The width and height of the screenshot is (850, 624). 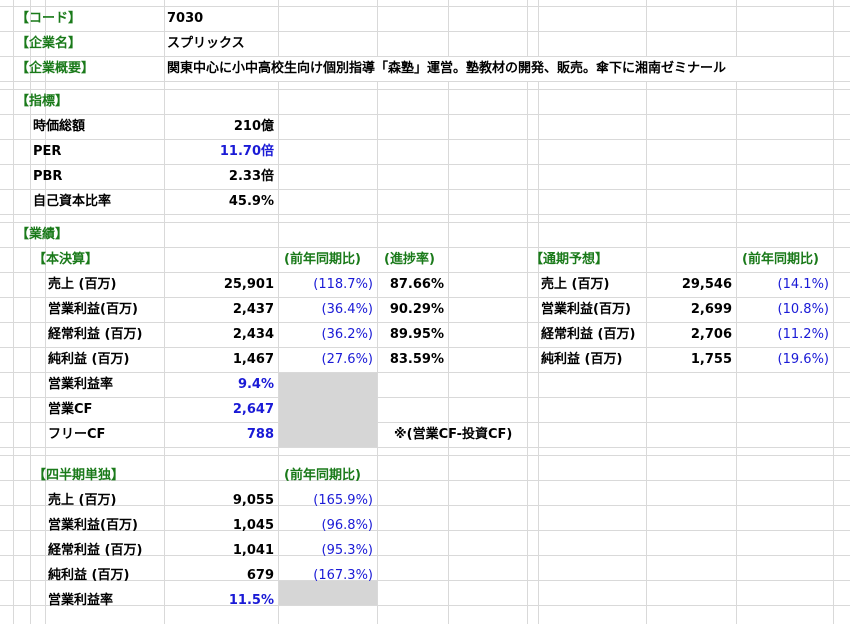 What do you see at coordinates (328, 410) in the screenshot?
I see `grey-block` at bounding box center [328, 410].